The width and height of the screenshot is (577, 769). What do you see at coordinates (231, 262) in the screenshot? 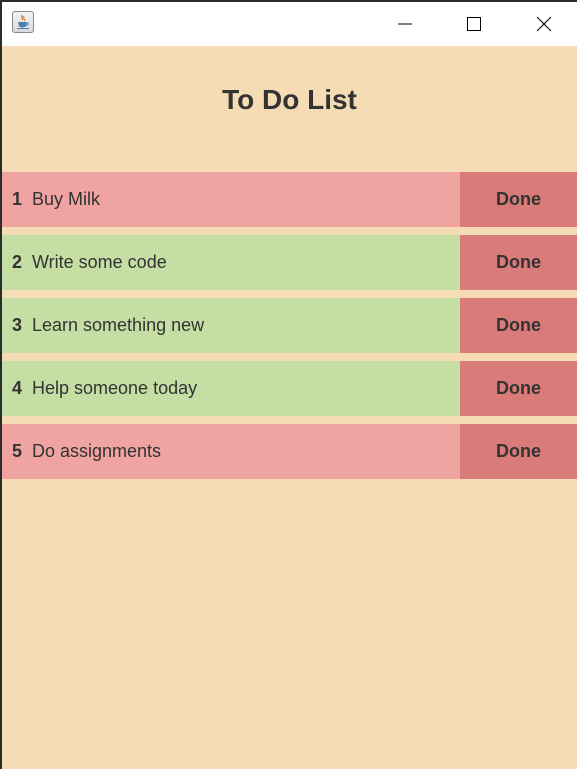
I see `todo-item: 2 Write some code` at bounding box center [231, 262].